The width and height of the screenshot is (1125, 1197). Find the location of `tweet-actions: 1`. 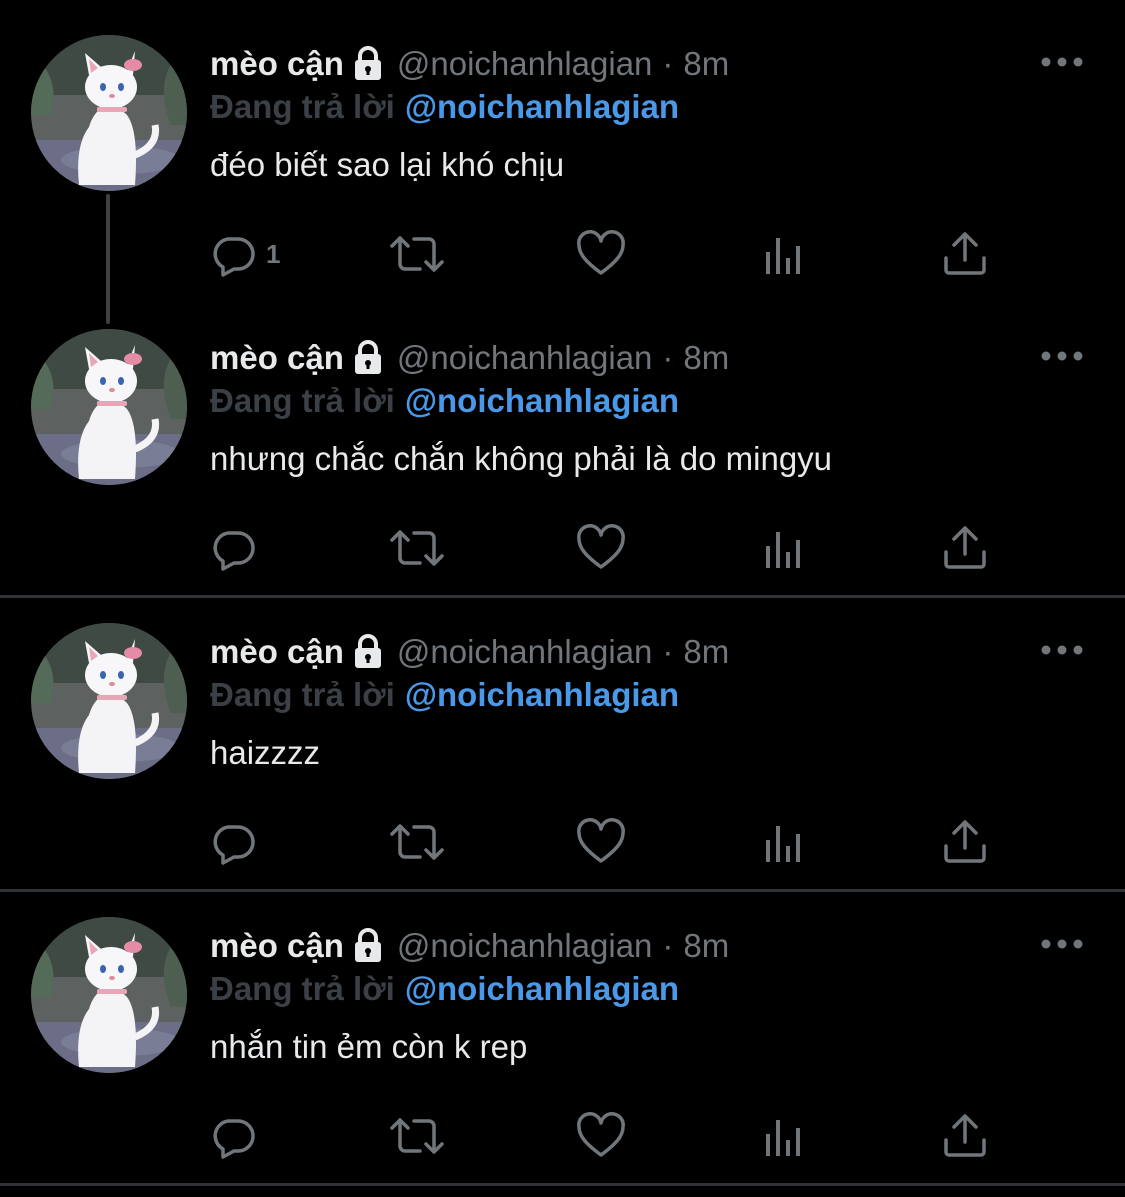

tweet-actions: 1 is located at coordinates (610, 254).